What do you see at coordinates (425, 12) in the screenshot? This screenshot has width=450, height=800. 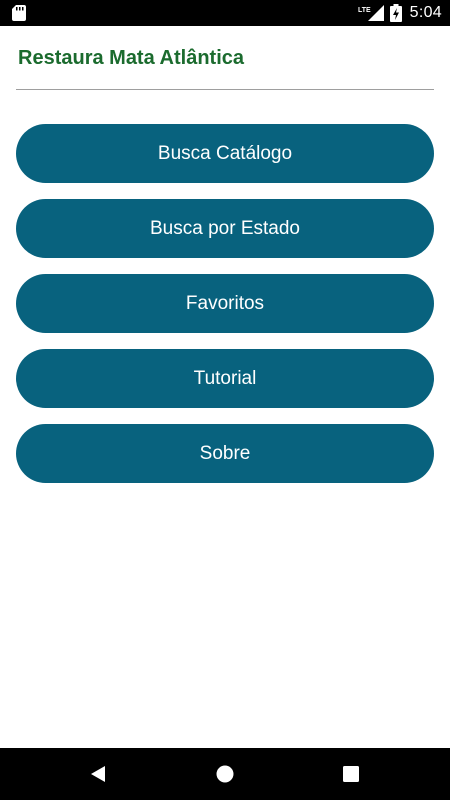 I see `status-time: 5:04` at bounding box center [425, 12].